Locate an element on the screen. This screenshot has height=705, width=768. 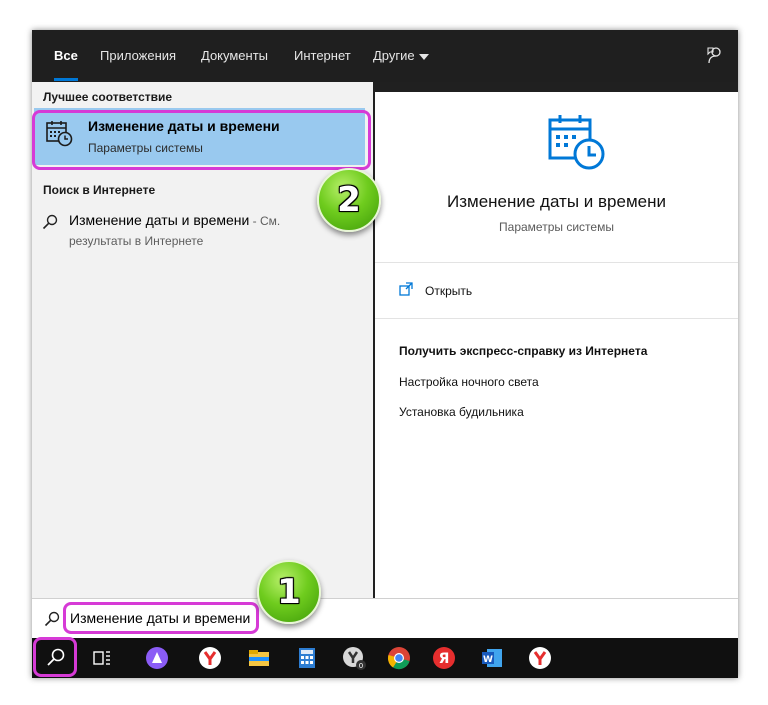
chevron-down-icon is located at coordinates (423, 56).